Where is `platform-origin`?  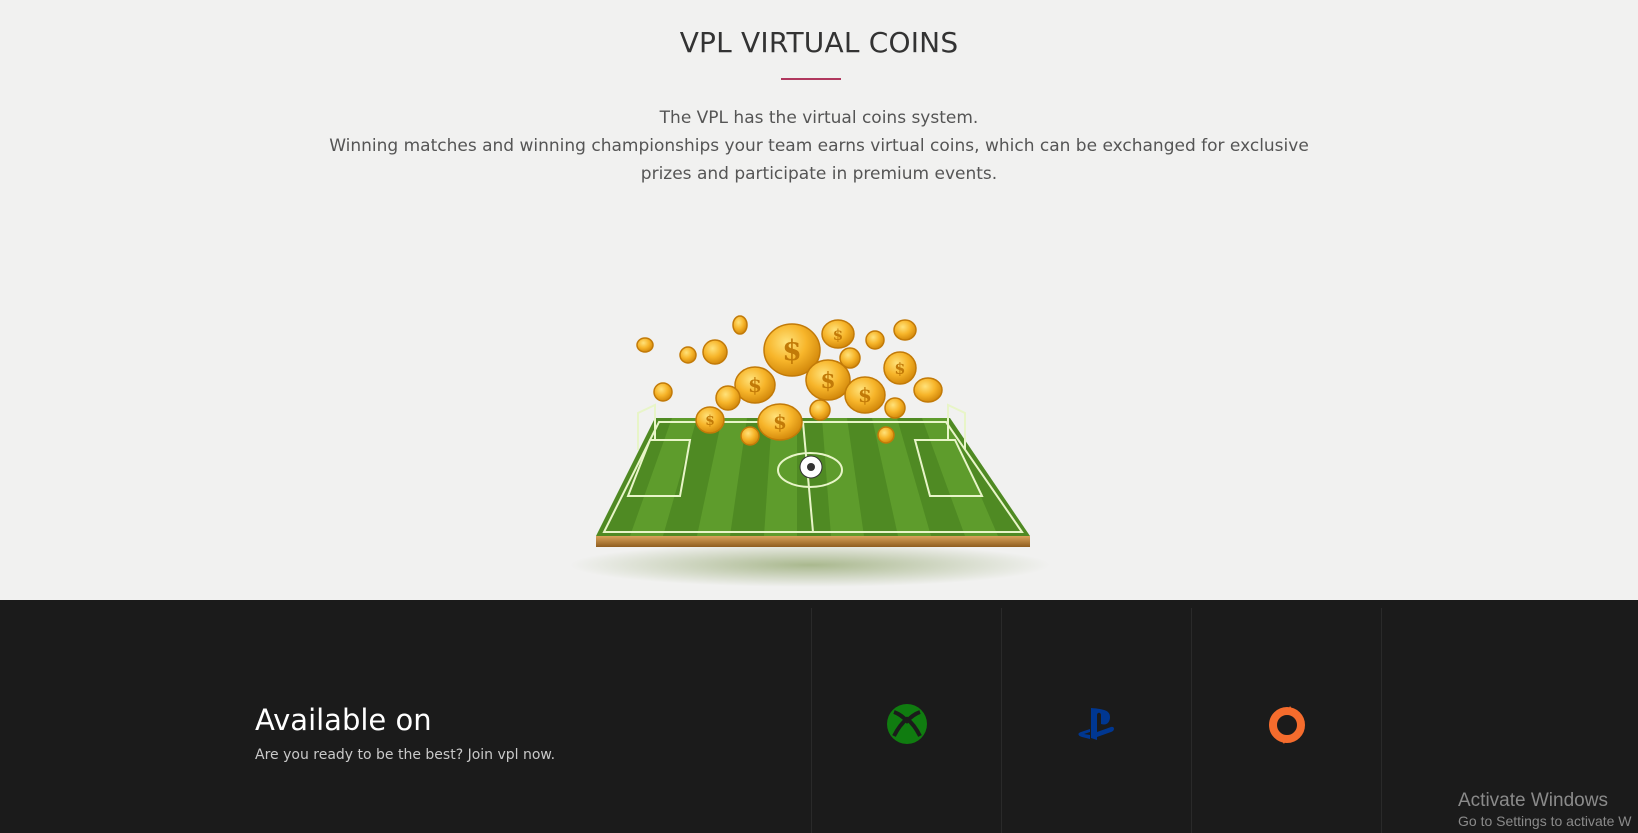 platform-origin is located at coordinates (1286, 720).